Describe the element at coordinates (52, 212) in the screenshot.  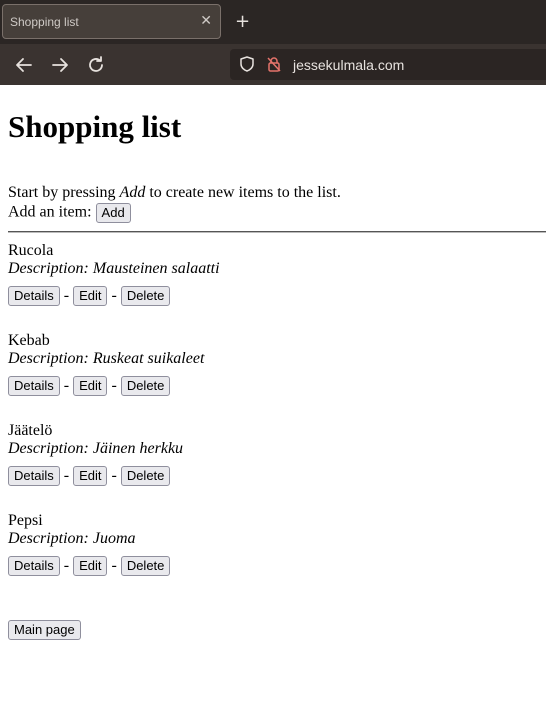
I see `add-item-label: Add an item:` at that location.